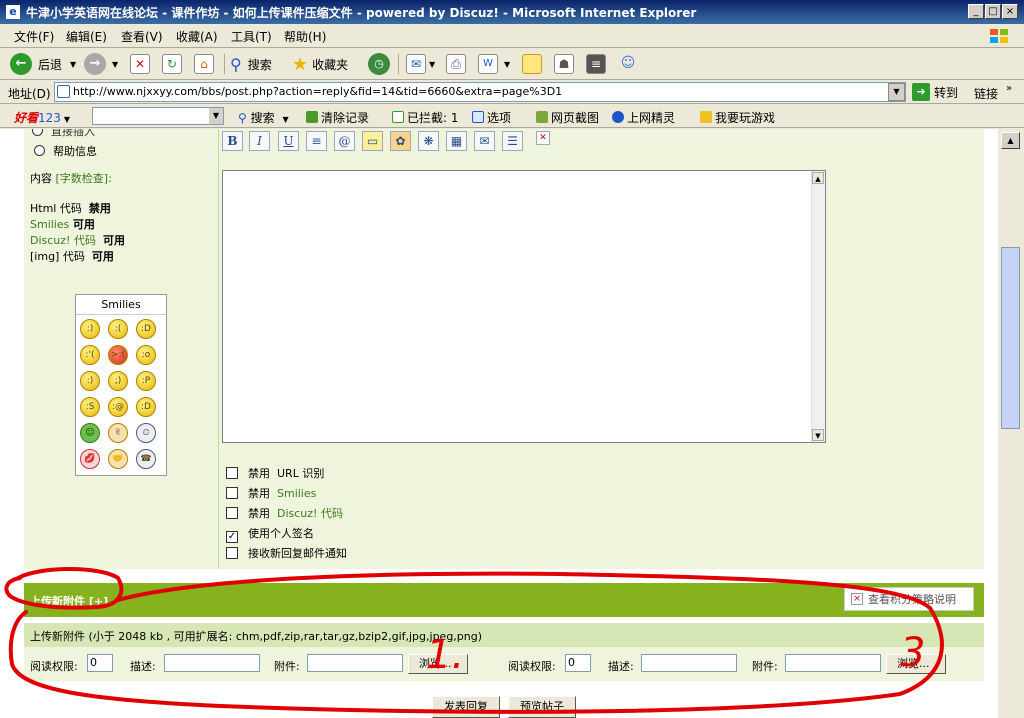 The height and width of the screenshot is (718, 1024). I want to click on search-input: ▼, so click(158, 116).